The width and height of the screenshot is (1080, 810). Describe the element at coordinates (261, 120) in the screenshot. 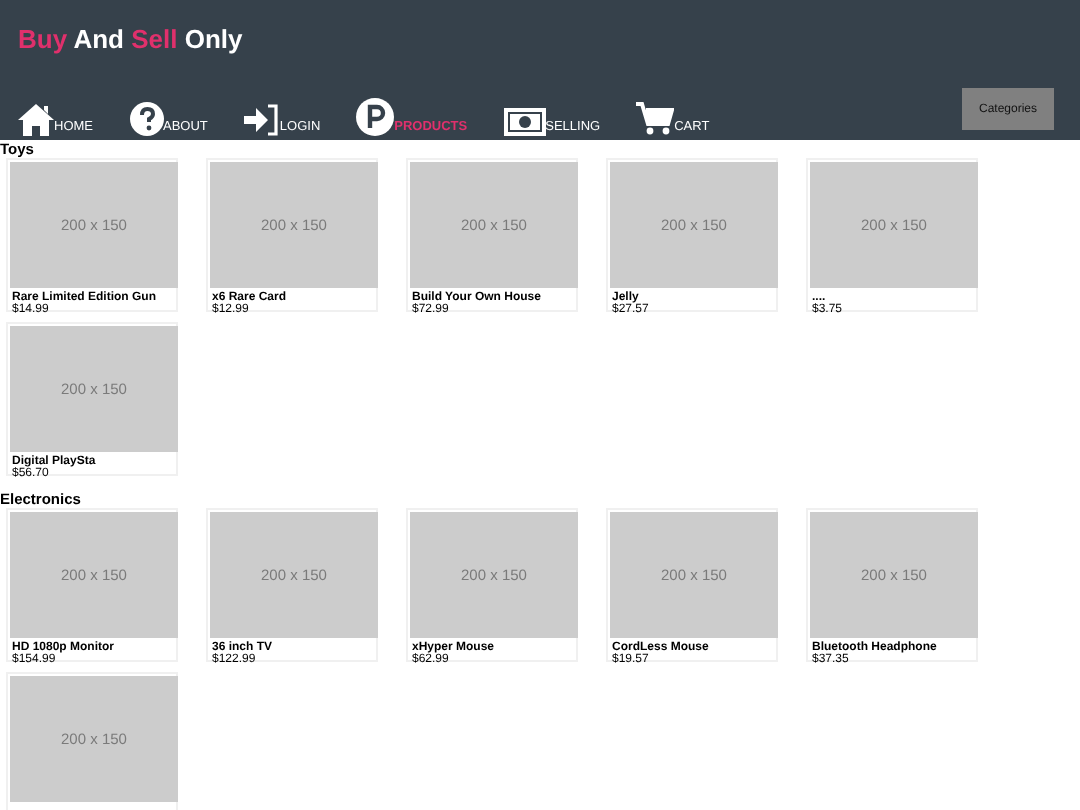

I see `login-icon` at that location.